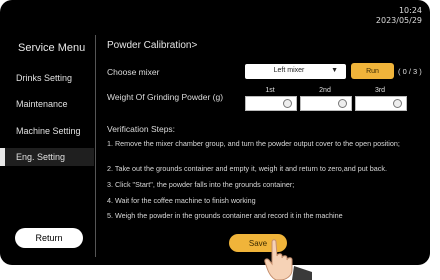 This screenshot has height=280, width=440. What do you see at coordinates (288, 259) in the screenshot?
I see `pointing-hand-icon` at bounding box center [288, 259].